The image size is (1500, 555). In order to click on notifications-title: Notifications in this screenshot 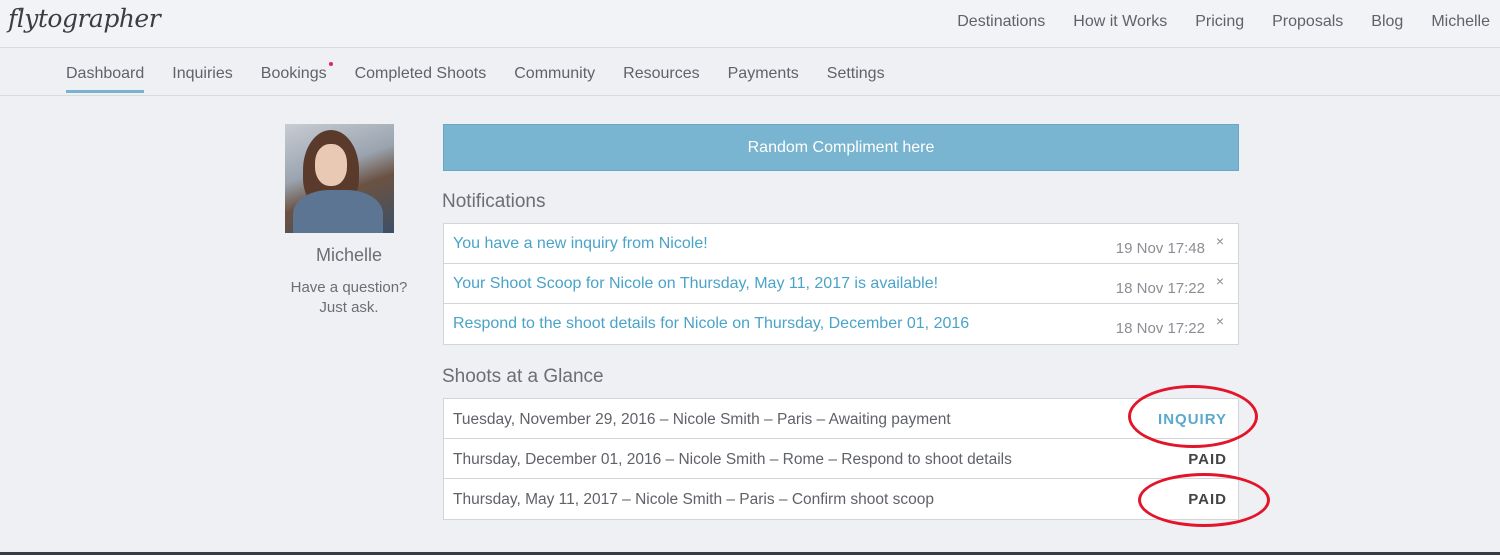, I will do `click(494, 201)`.